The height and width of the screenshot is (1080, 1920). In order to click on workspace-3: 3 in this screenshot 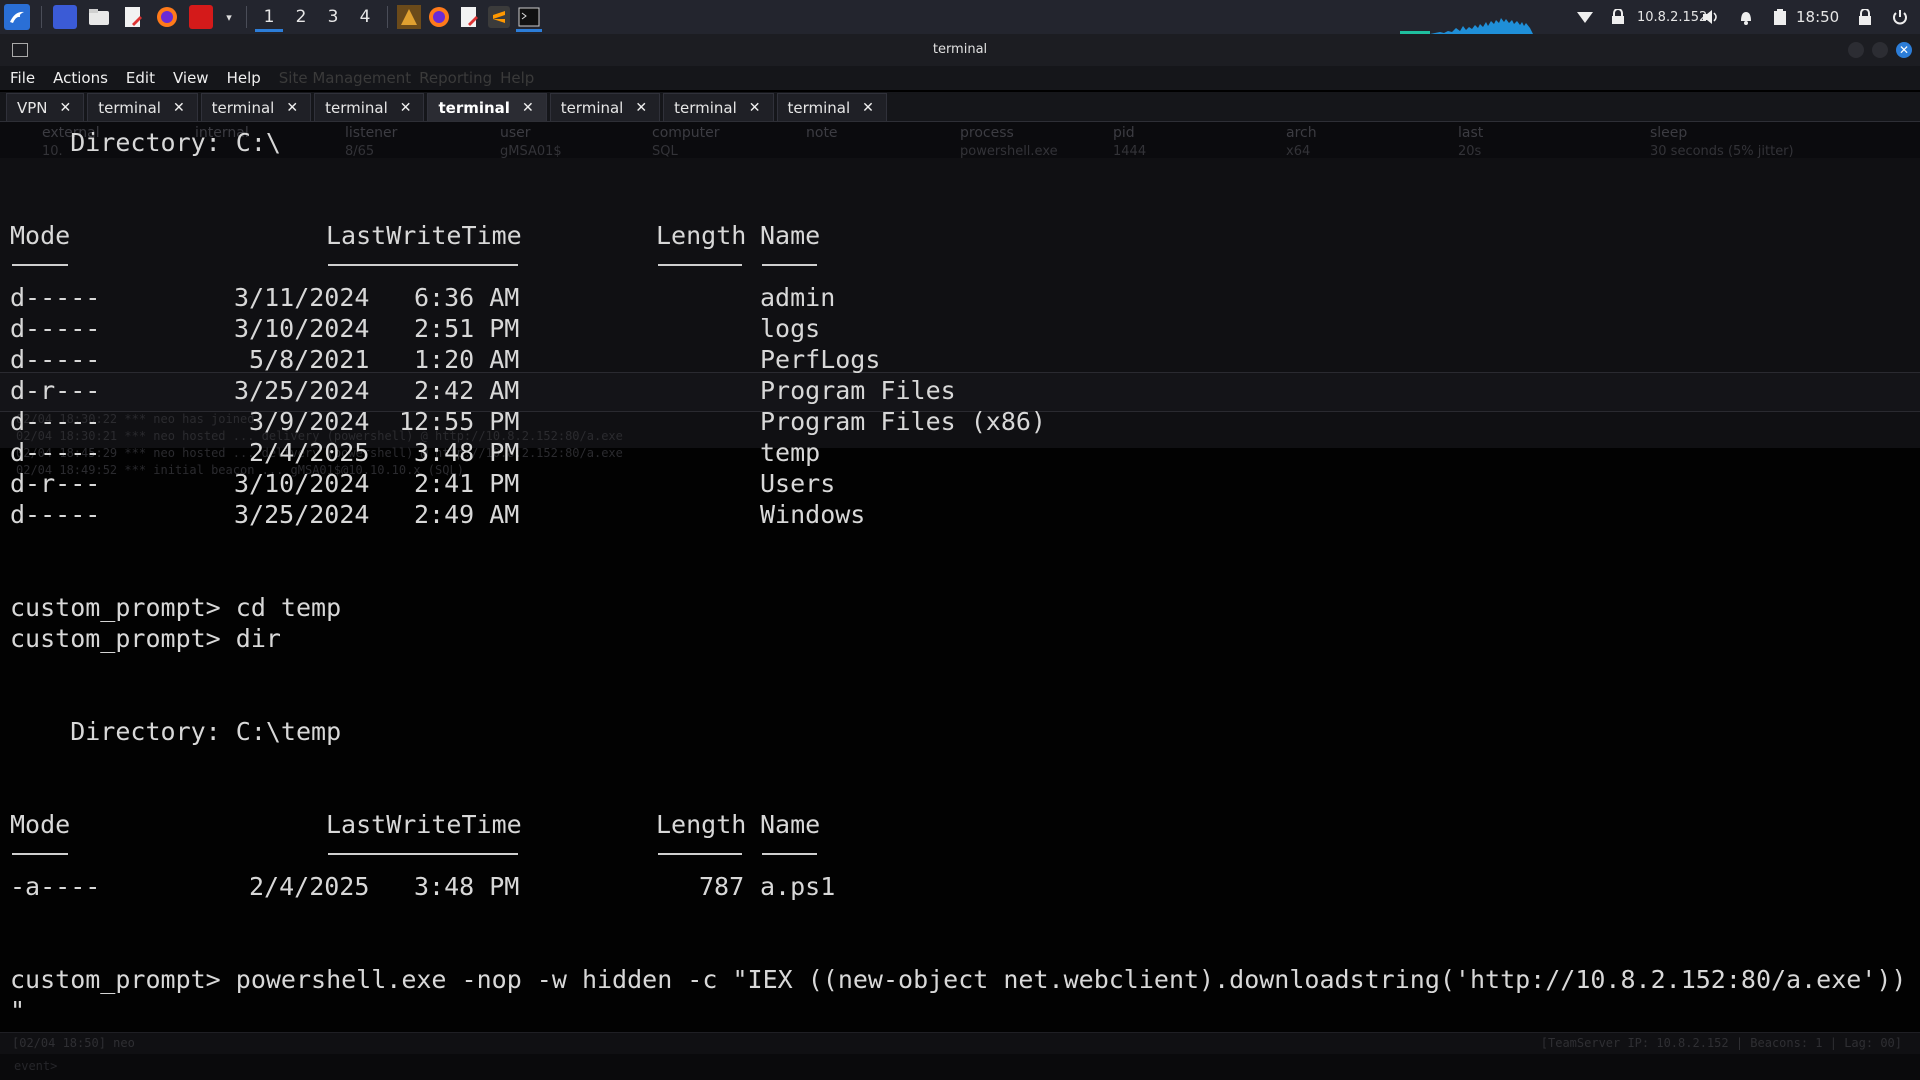, I will do `click(333, 17)`.